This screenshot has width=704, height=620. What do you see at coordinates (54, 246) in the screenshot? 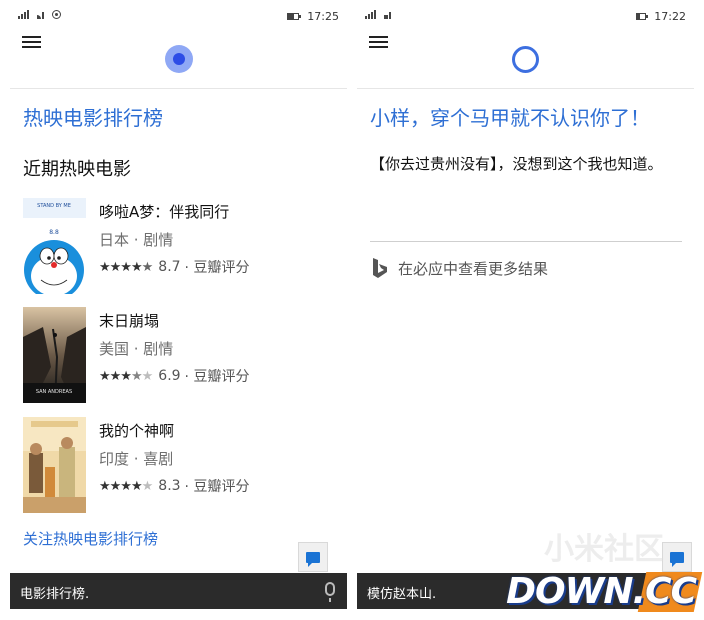
I see `poster-doraemon: STAND BY ME 8.8` at bounding box center [54, 246].